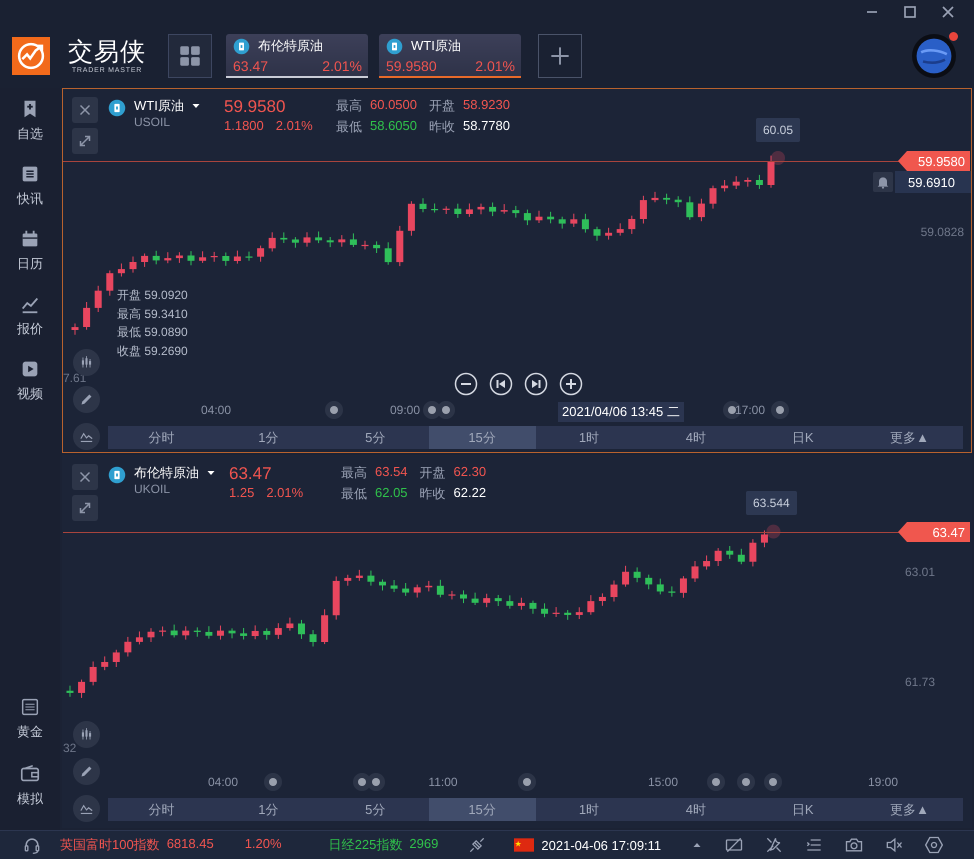  I want to click on axis-label: 7.61, so click(74, 378).